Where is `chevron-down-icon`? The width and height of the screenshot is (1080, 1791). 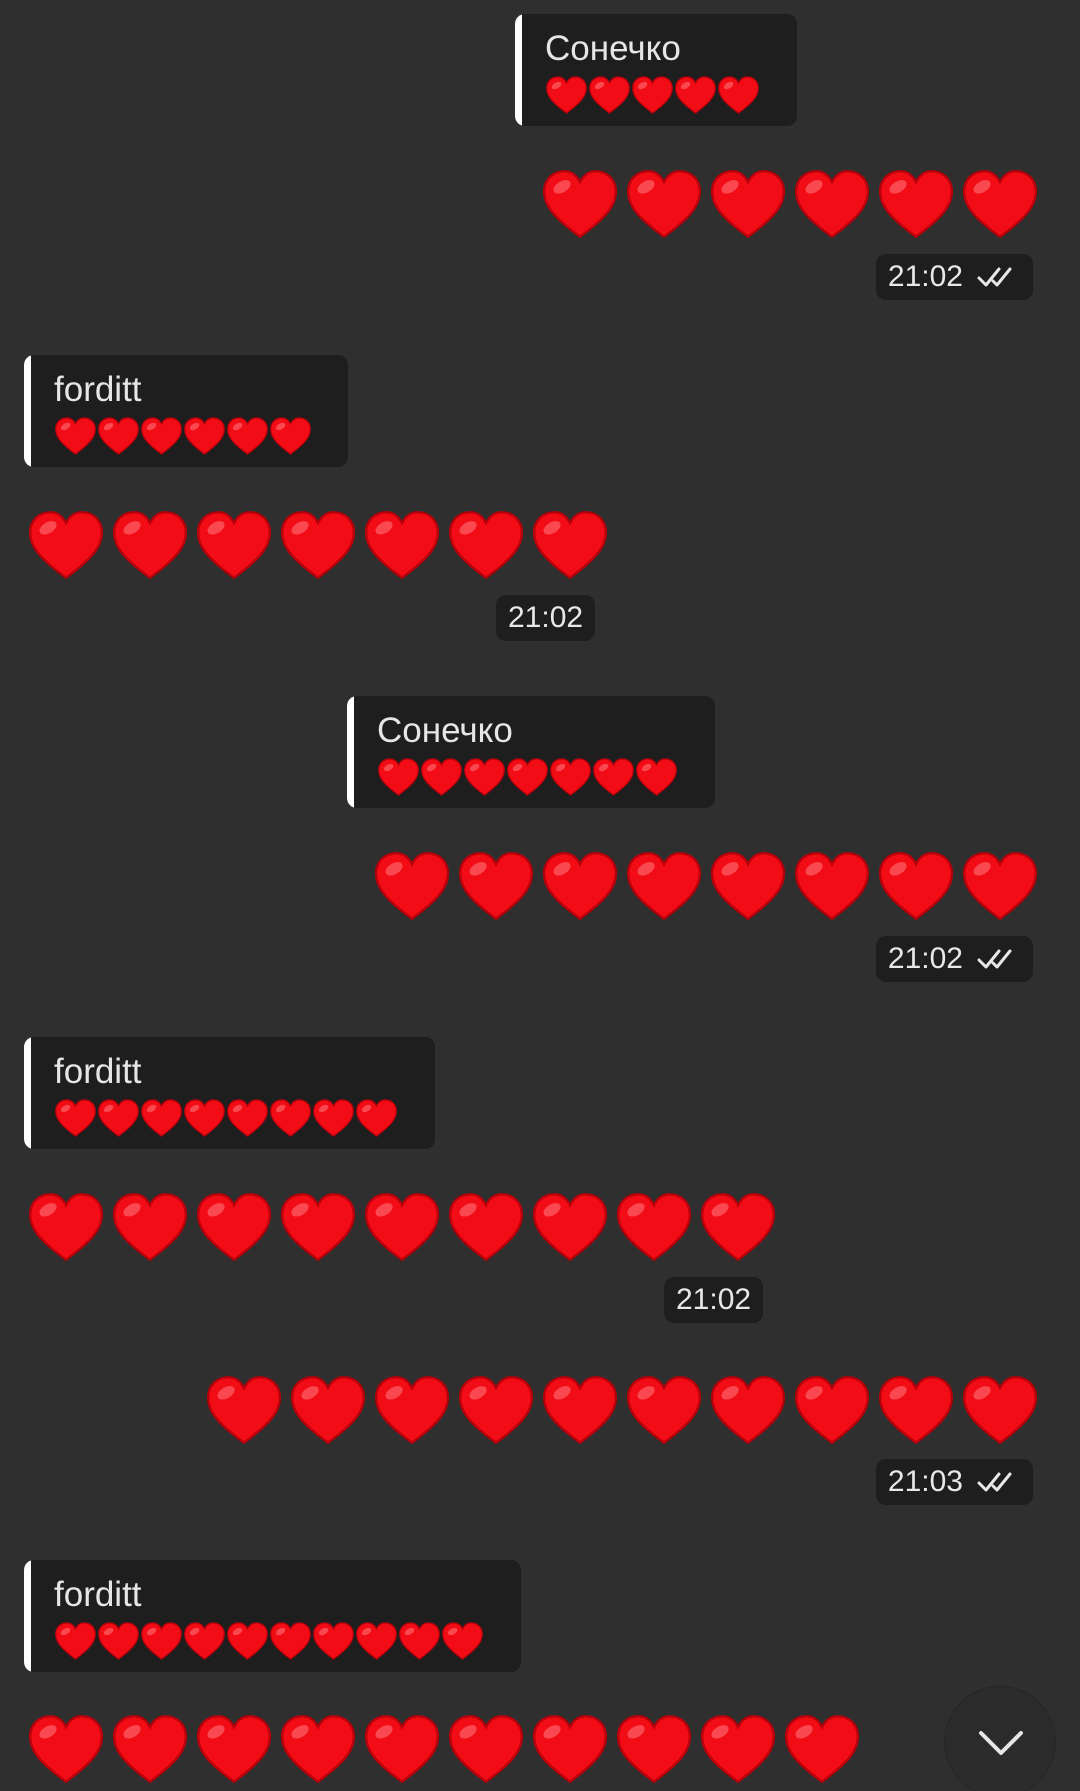 chevron-down-icon is located at coordinates (1001, 1743).